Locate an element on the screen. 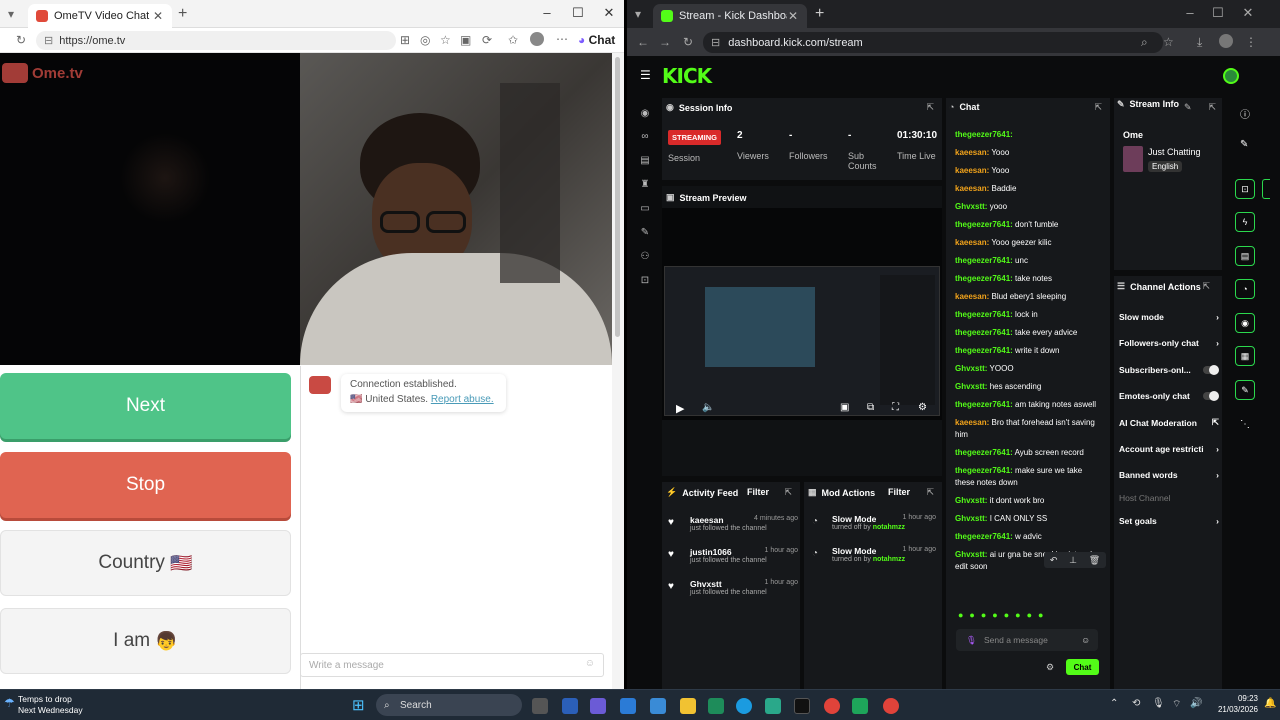 The width and height of the screenshot is (1280, 720). reply-icon: ↶ is located at coordinates (1054, 560).